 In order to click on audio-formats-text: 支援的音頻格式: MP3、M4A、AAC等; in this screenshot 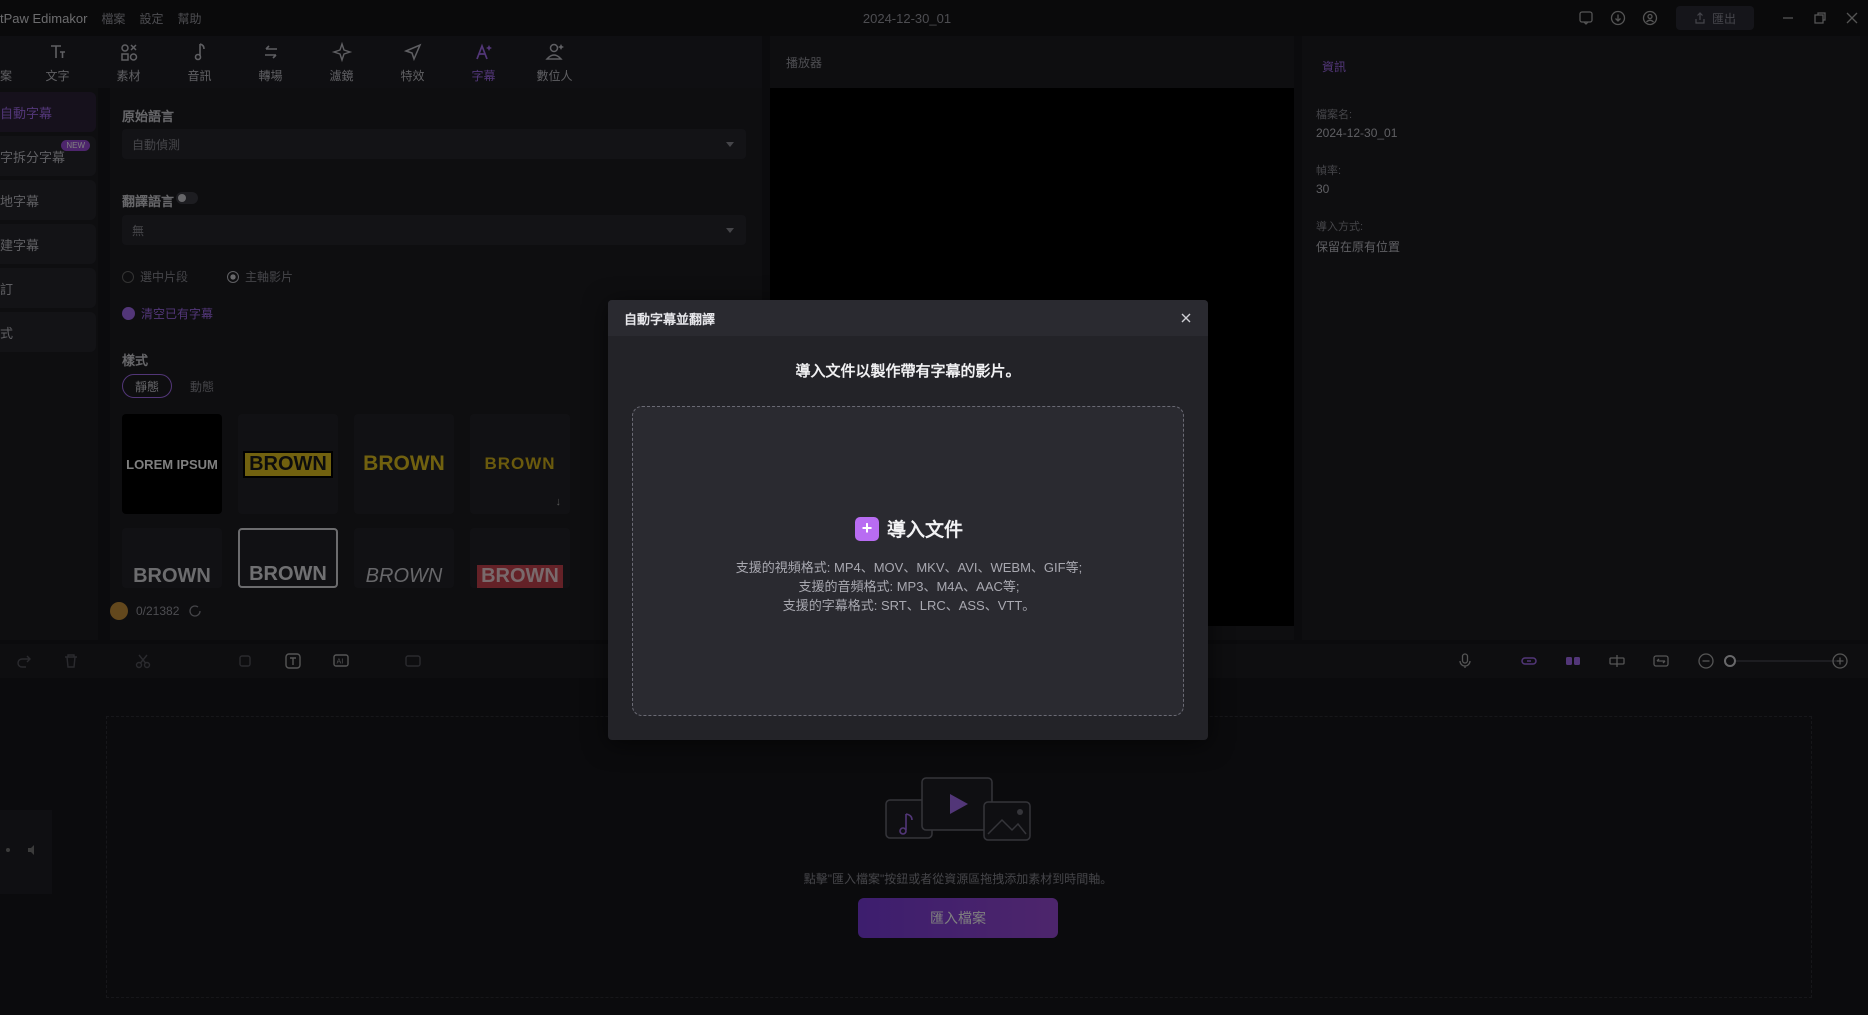, I will do `click(909, 586)`.